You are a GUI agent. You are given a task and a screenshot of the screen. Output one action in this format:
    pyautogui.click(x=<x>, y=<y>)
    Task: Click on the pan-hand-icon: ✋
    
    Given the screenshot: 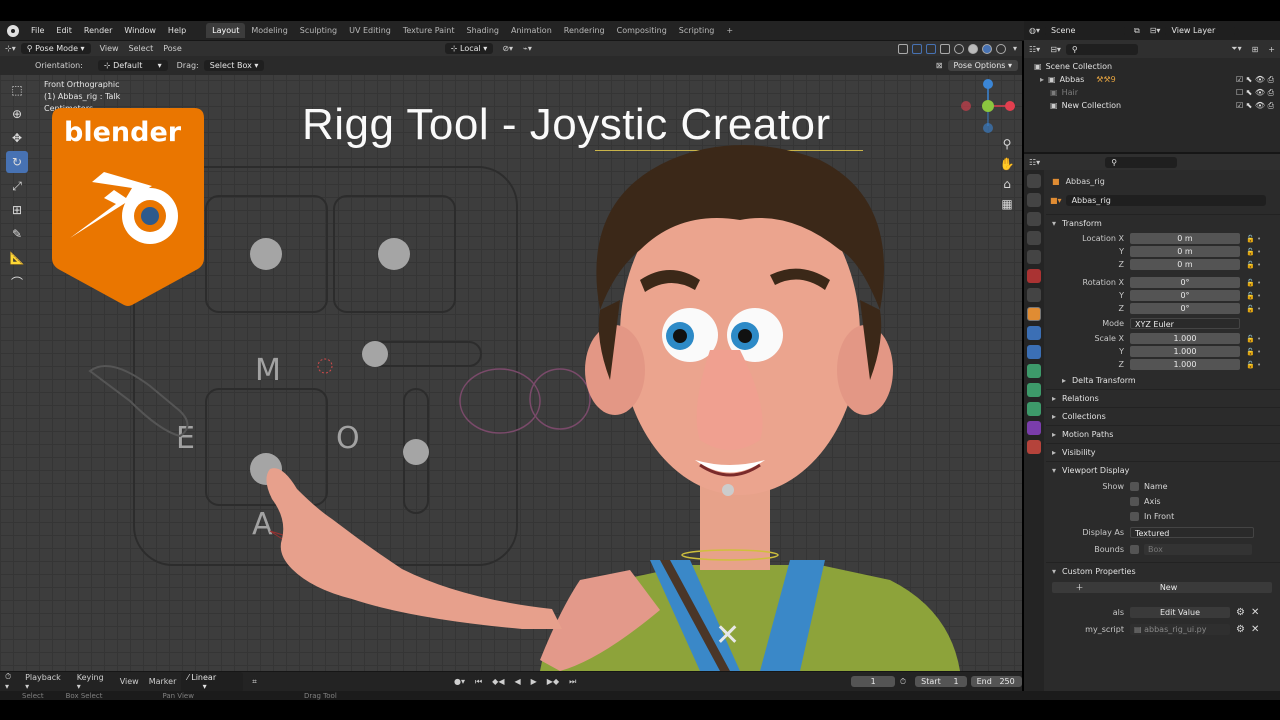 What is the action you would take?
    pyautogui.click(x=1007, y=166)
    